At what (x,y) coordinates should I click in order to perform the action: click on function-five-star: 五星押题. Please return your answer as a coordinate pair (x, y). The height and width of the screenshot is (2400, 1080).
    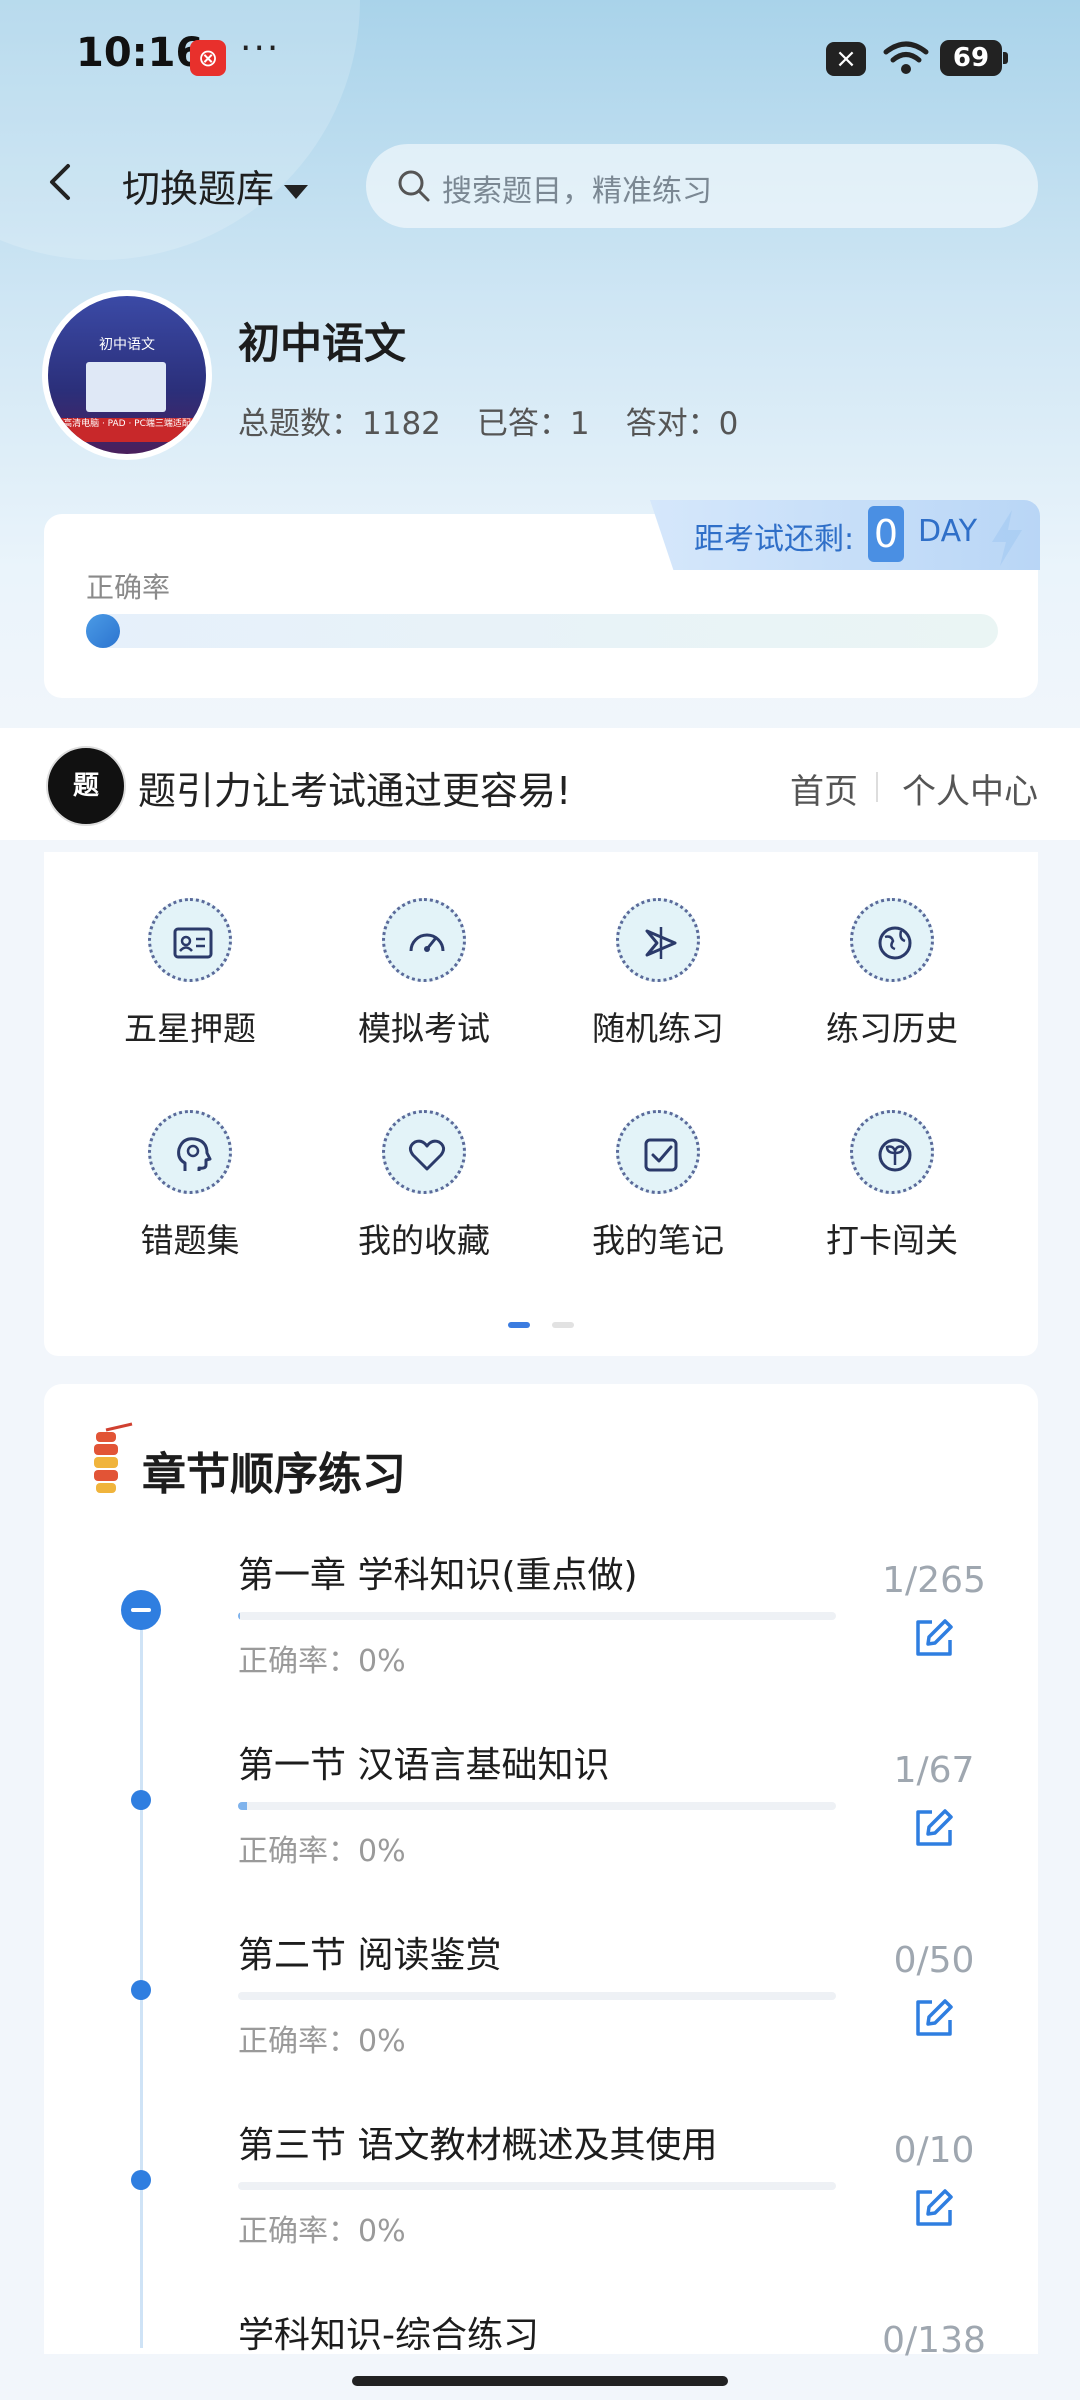
    Looking at the image, I should click on (190, 974).